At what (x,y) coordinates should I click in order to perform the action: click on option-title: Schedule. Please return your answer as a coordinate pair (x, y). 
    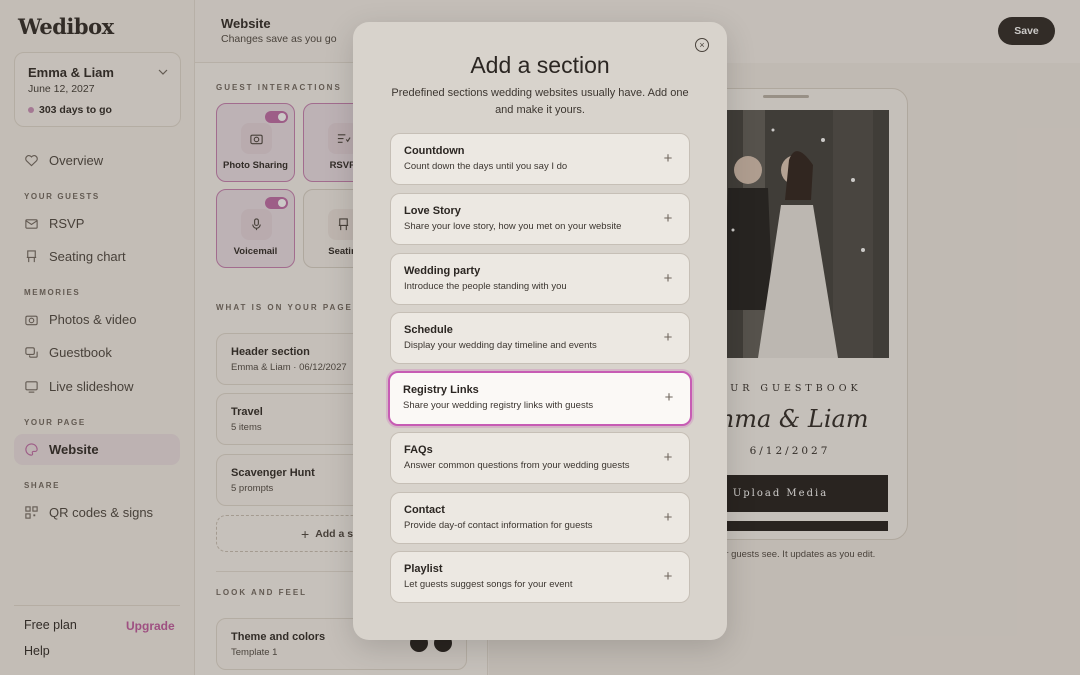
    Looking at the image, I should click on (428, 330).